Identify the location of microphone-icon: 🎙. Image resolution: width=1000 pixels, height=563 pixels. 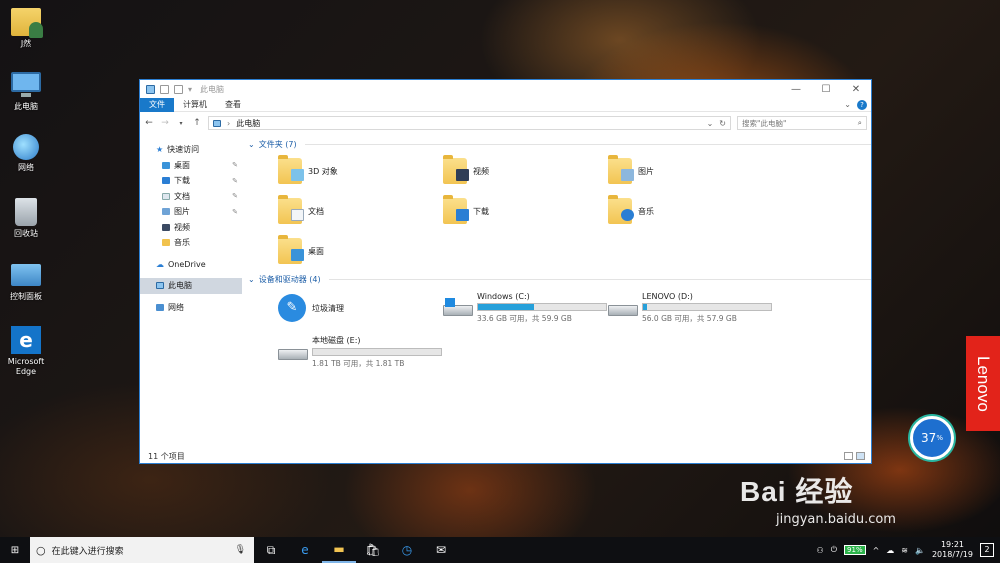
(240, 550).